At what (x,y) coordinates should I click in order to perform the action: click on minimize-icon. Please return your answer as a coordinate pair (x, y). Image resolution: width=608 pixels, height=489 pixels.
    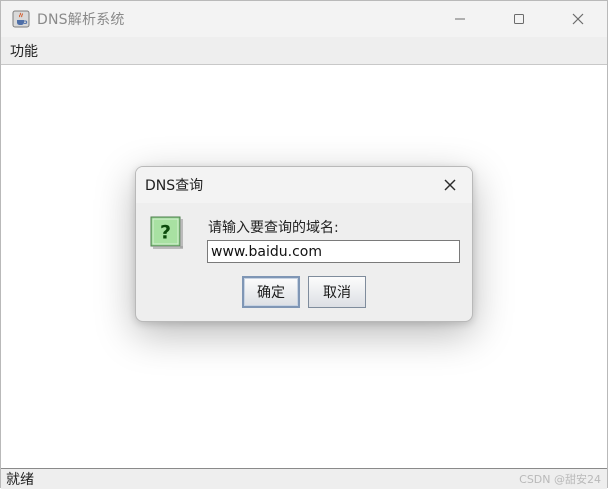
    Looking at the image, I should click on (459, 19).